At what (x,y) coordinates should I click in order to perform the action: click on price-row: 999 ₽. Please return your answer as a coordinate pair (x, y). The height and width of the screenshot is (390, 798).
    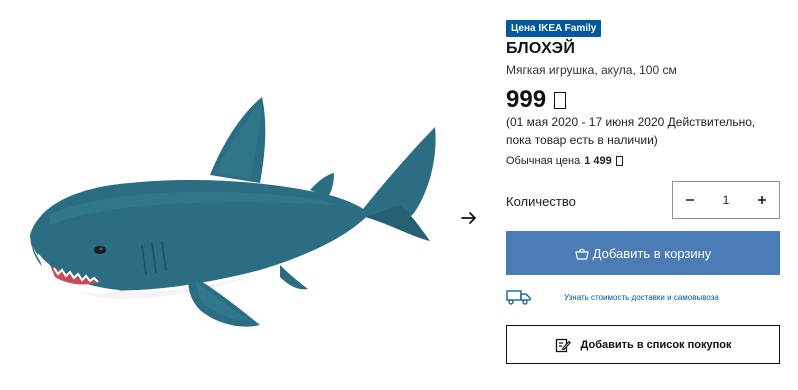
    Looking at the image, I should click on (536, 100).